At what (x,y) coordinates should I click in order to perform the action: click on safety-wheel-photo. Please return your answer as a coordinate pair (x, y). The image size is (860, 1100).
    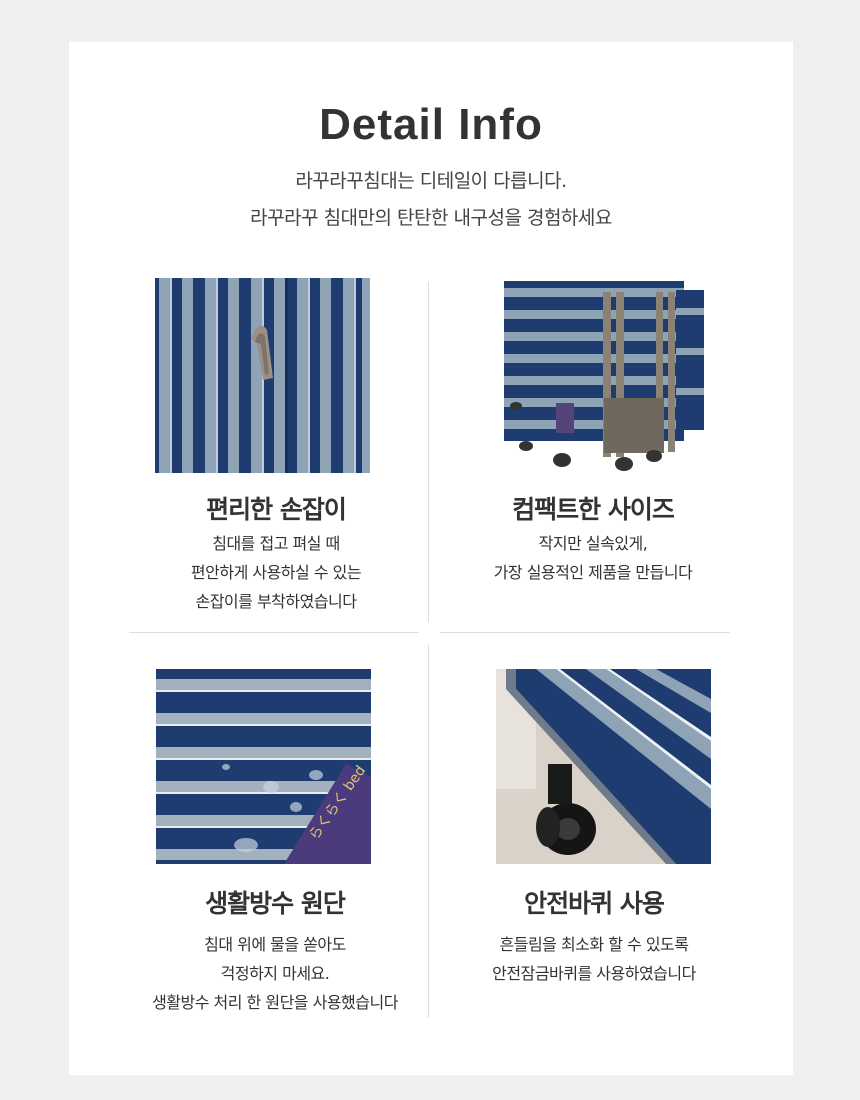
    Looking at the image, I should click on (603, 766).